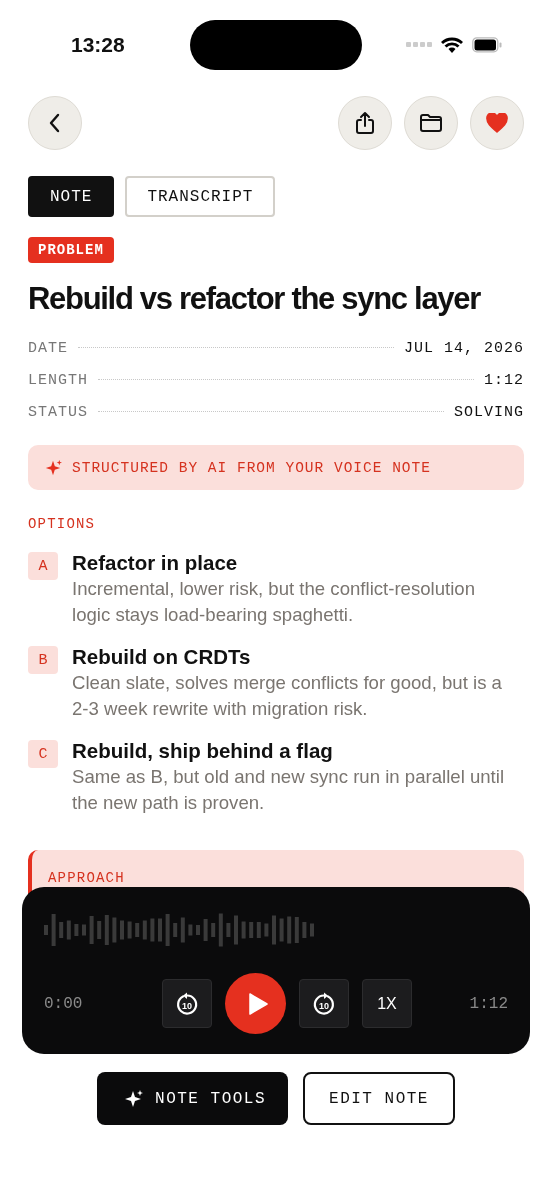  I want to click on share-icon, so click(365, 123).